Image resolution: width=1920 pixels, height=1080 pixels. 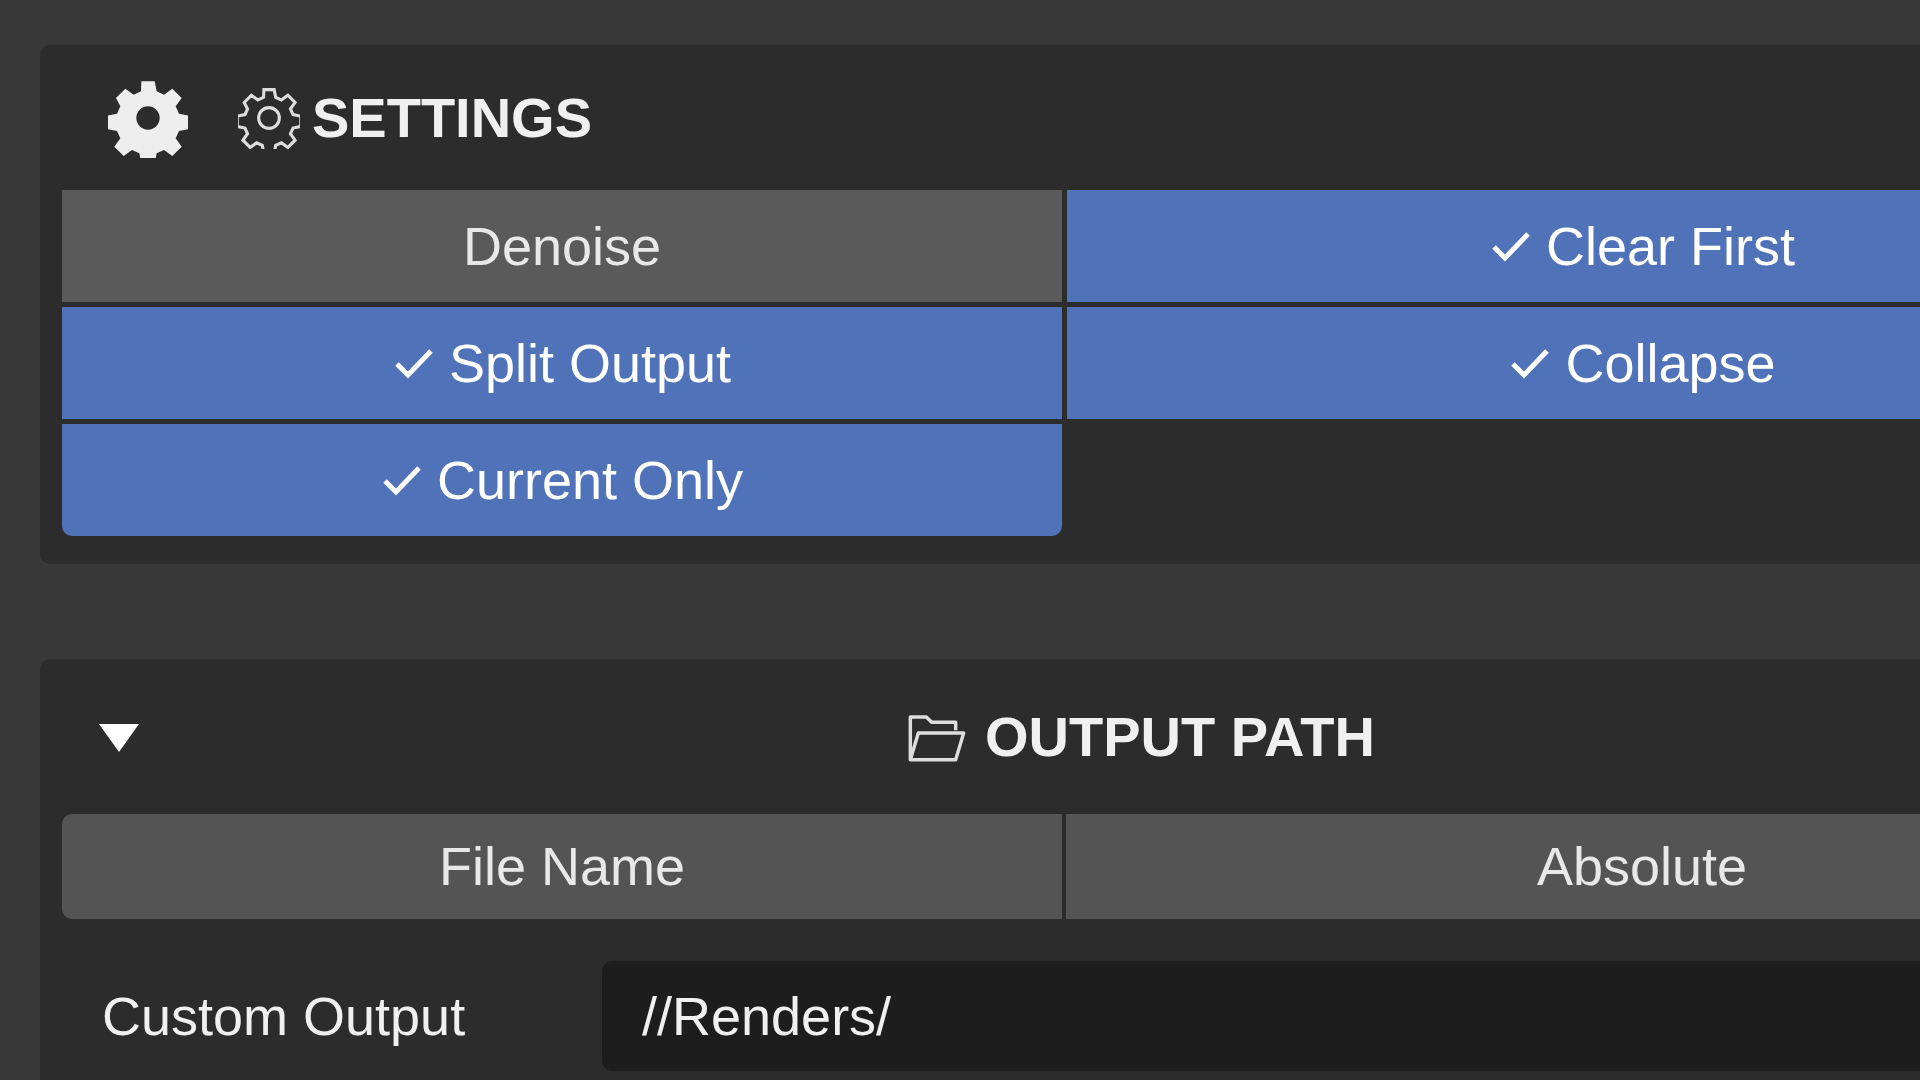 I want to click on toggle-button: Current Only, so click(x=562, y=480).